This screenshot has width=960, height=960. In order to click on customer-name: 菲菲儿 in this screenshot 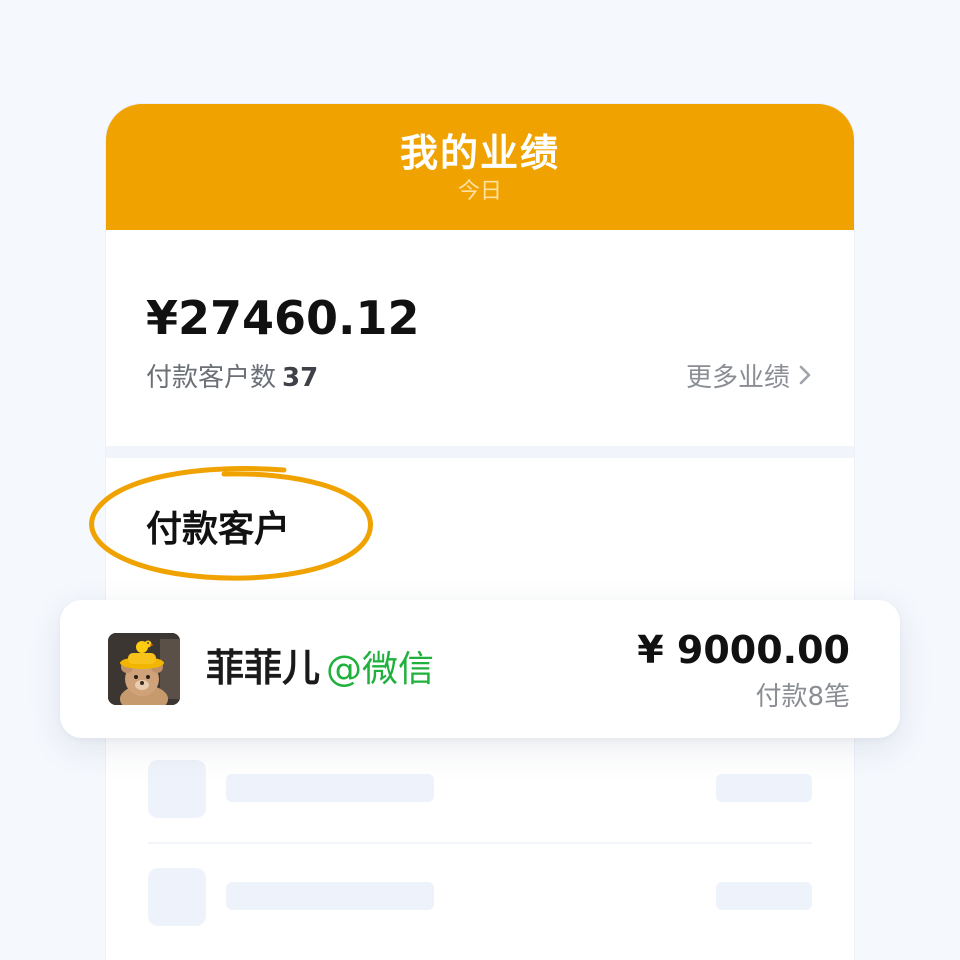, I will do `click(263, 668)`.